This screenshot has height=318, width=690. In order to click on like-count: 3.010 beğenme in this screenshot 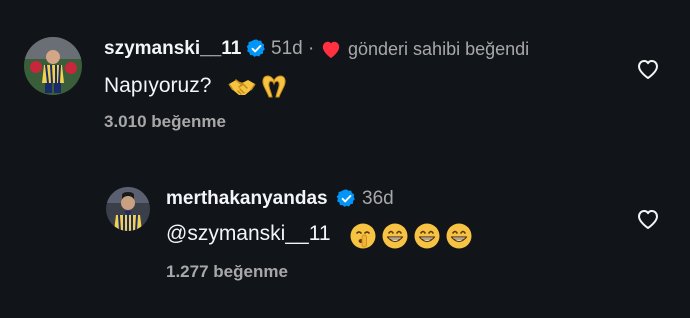, I will do `click(165, 122)`.